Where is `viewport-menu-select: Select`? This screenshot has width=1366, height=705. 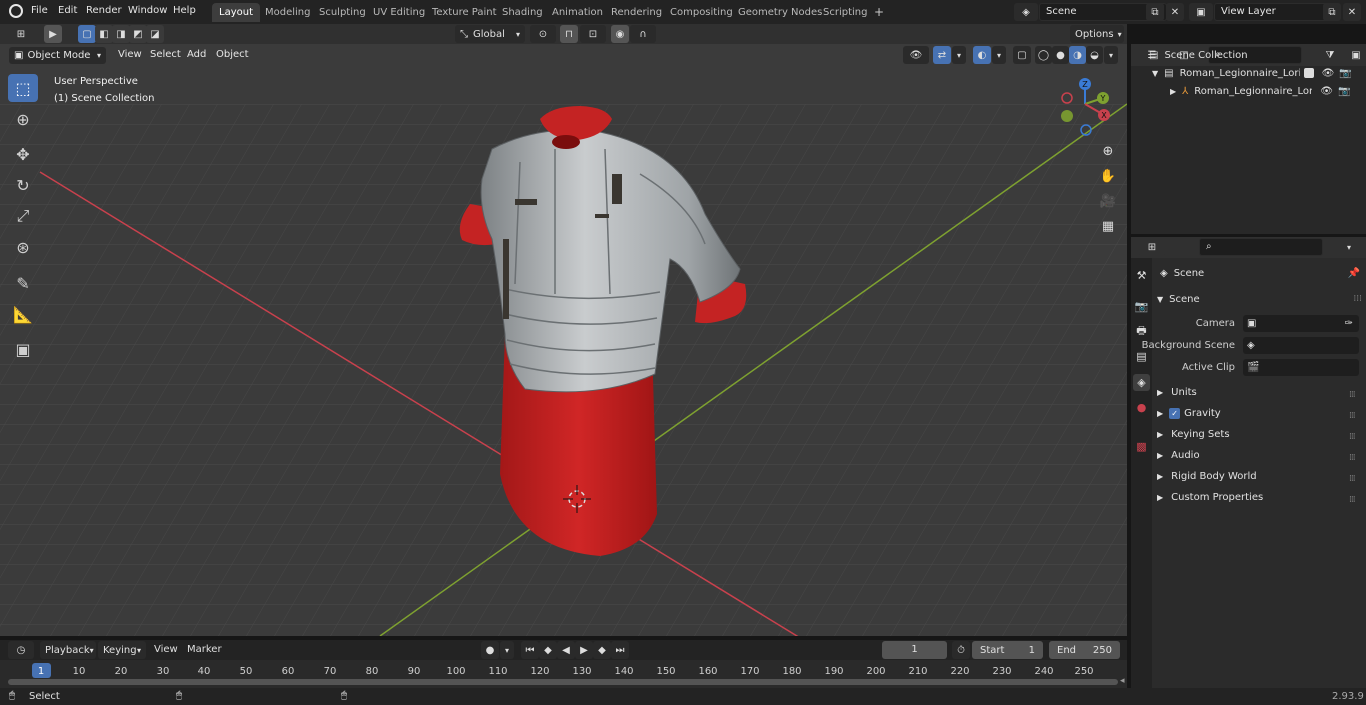
viewport-menu-select: Select is located at coordinates (165, 54).